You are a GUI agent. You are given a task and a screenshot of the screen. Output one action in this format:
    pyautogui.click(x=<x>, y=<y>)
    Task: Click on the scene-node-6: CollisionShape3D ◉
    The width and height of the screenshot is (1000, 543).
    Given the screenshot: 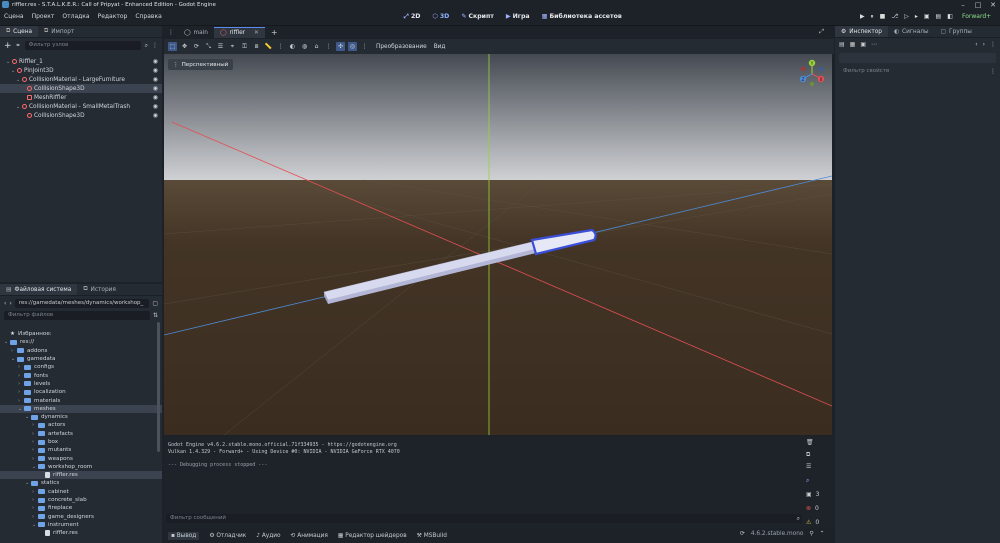 What is the action you would take?
    pyautogui.click(x=81, y=115)
    